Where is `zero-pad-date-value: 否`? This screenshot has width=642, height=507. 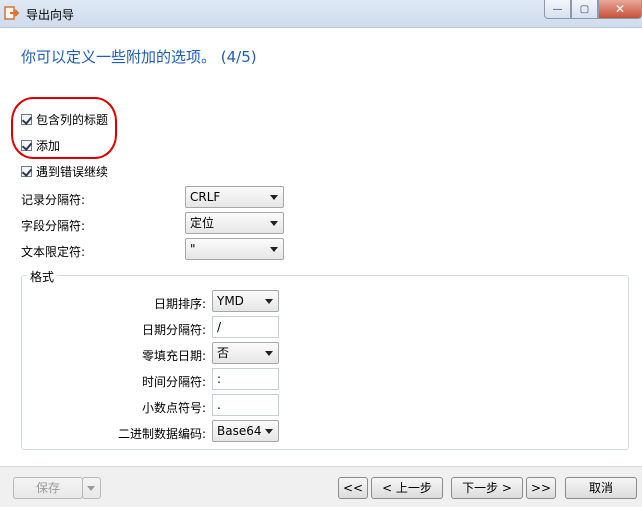
zero-pad-date-value: 否 is located at coordinates (223, 353).